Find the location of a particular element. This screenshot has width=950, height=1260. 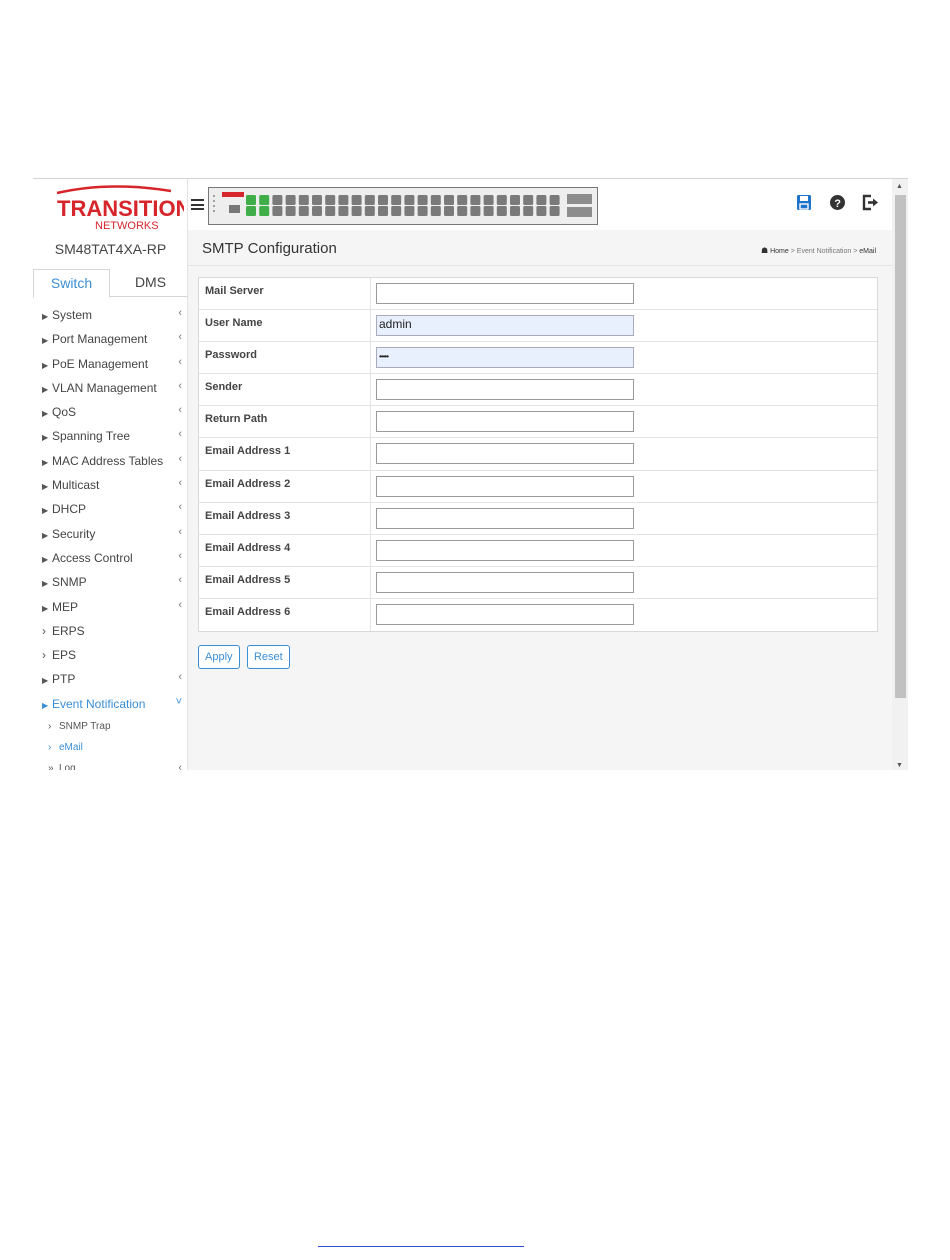

sidebar-item-label: ERPS is located at coordinates (68, 630).